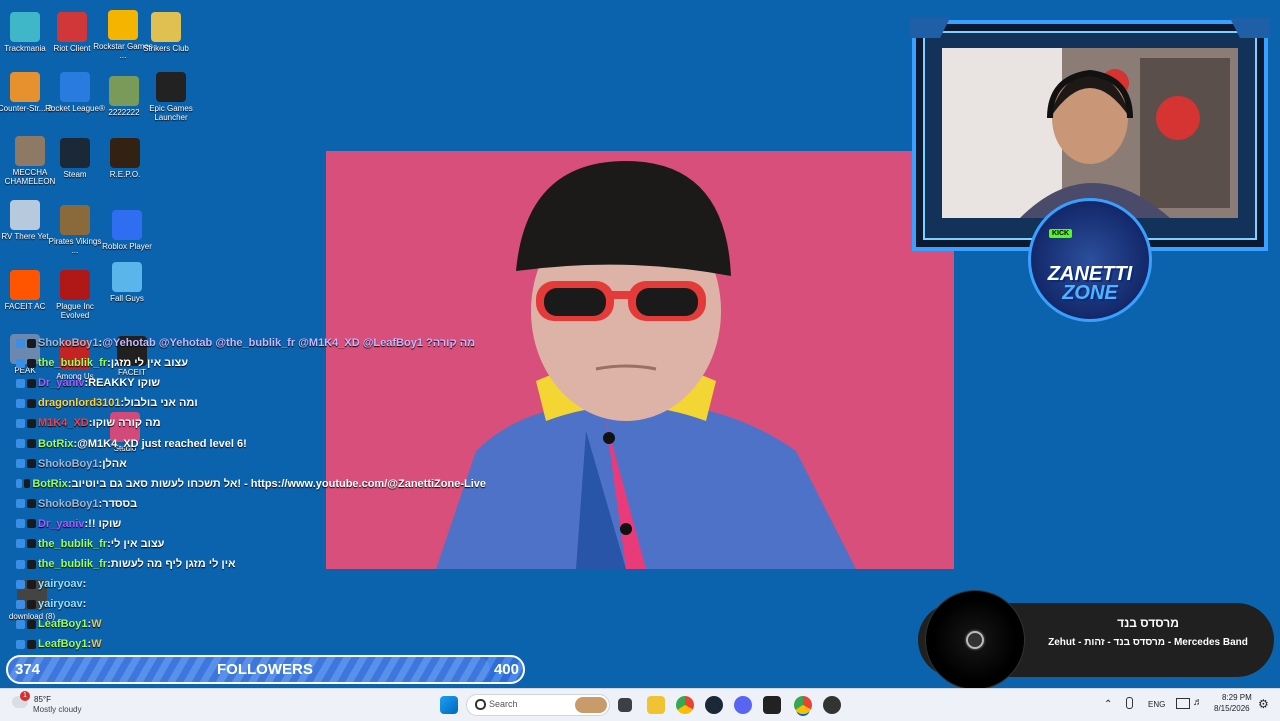  Describe the element at coordinates (63, 624) in the screenshot. I see `chat-username: LeafBoy1` at that location.